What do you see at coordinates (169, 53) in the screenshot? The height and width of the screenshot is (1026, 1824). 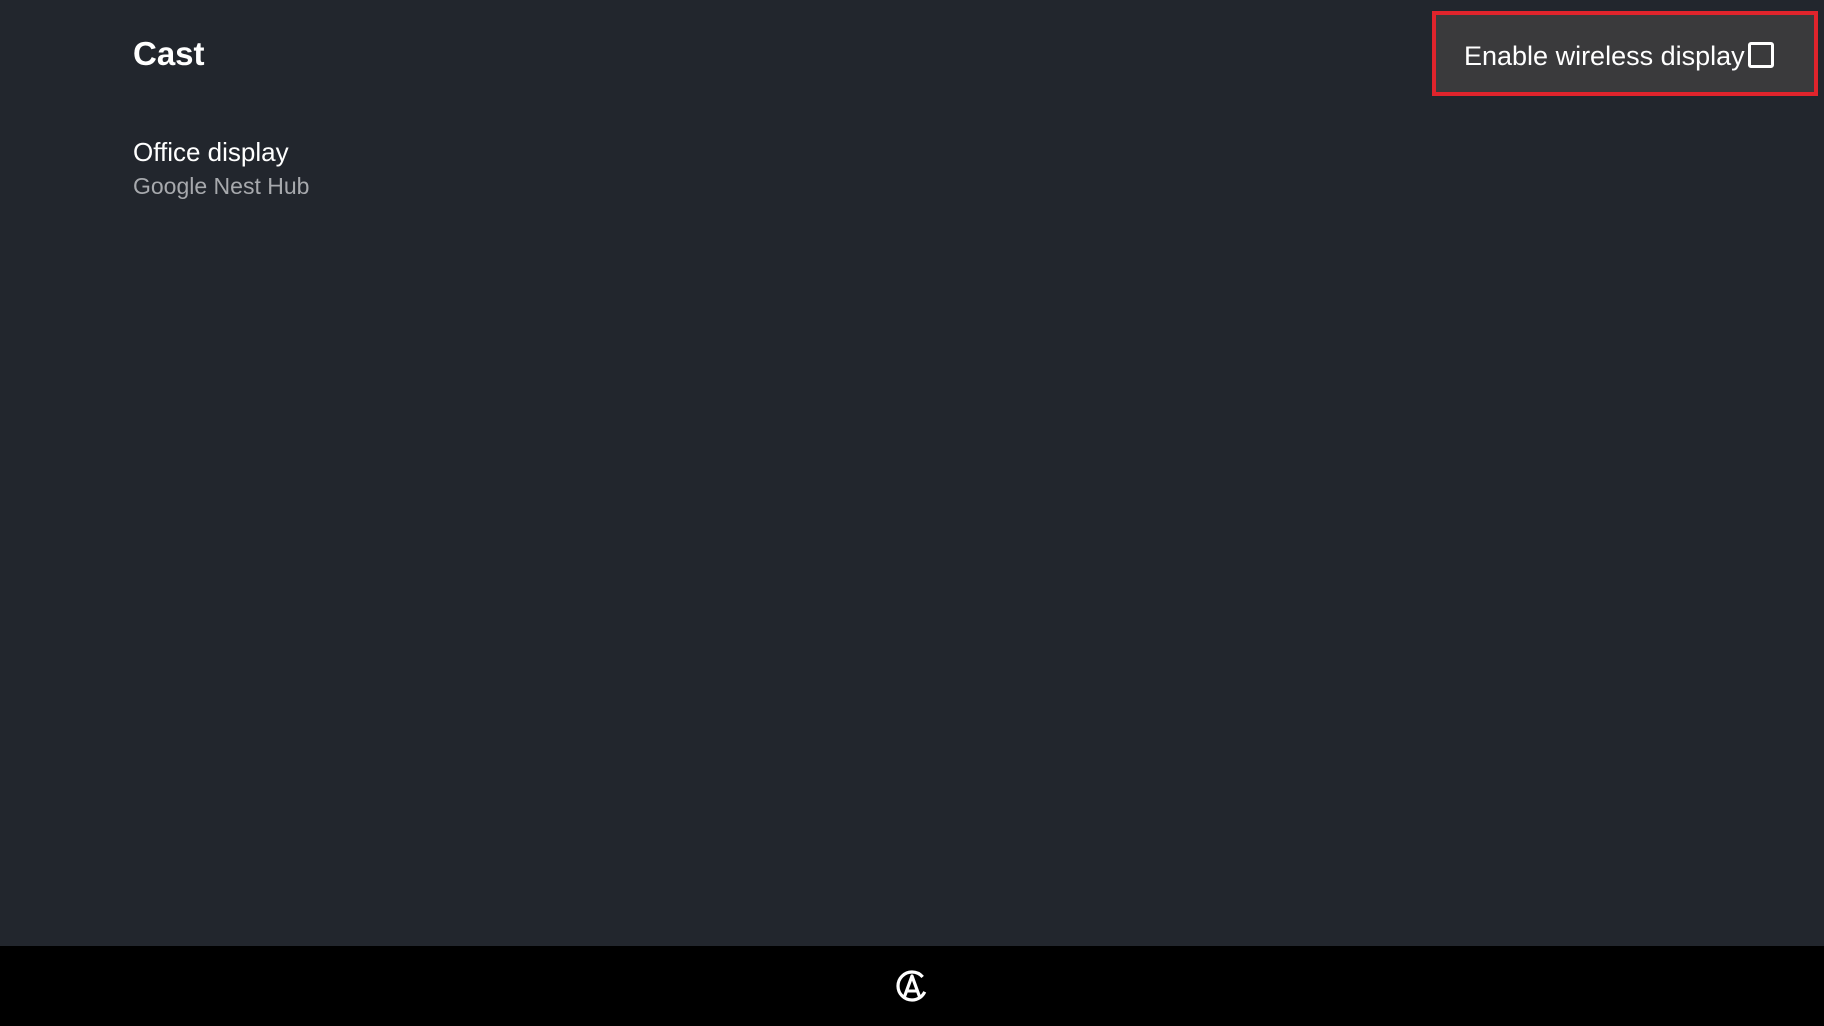 I see `page-title: Cast` at bounding box center [169, 53].